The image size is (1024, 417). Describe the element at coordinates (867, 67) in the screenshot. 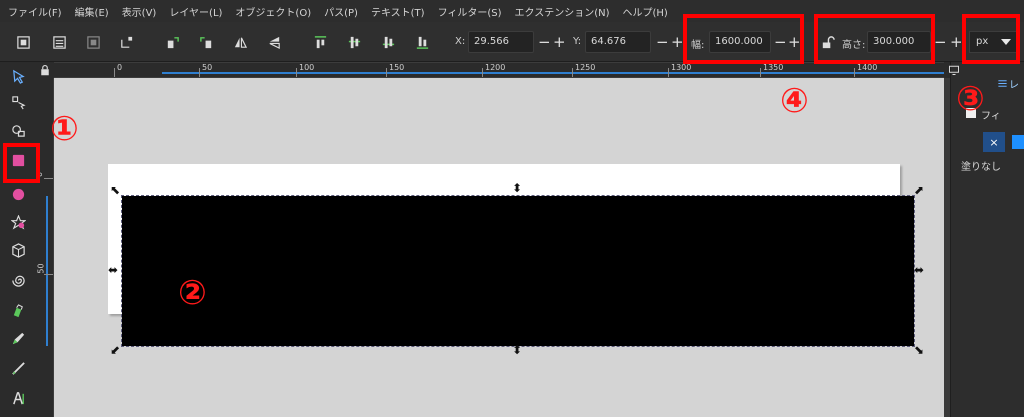

I see `ruler-label: 1400` at that location.